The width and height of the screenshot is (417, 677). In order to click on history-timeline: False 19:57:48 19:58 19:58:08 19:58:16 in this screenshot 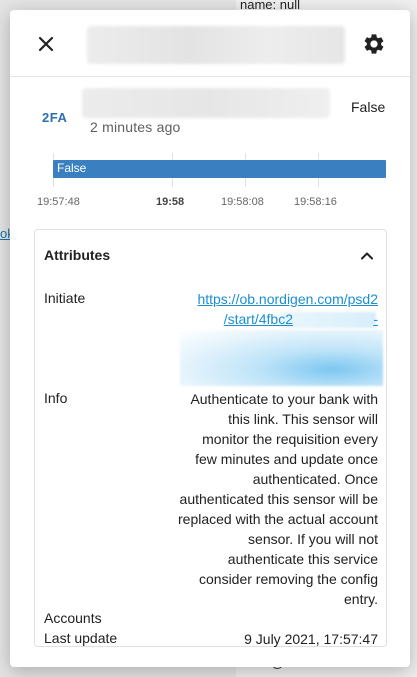, I will do `click(210, 180)`.